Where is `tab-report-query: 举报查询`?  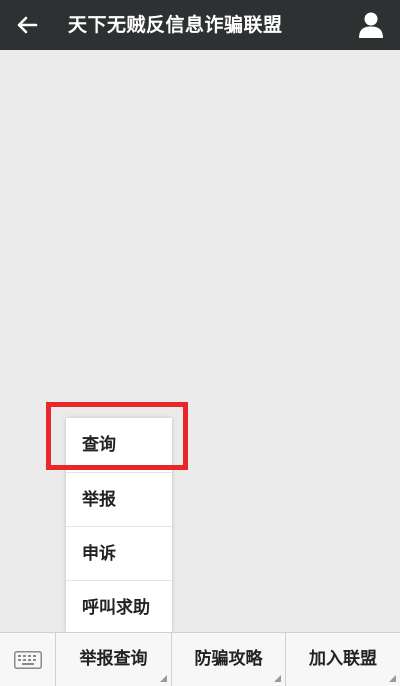 tab-report-query: 举报查询 is located at coordinates (114, 659).